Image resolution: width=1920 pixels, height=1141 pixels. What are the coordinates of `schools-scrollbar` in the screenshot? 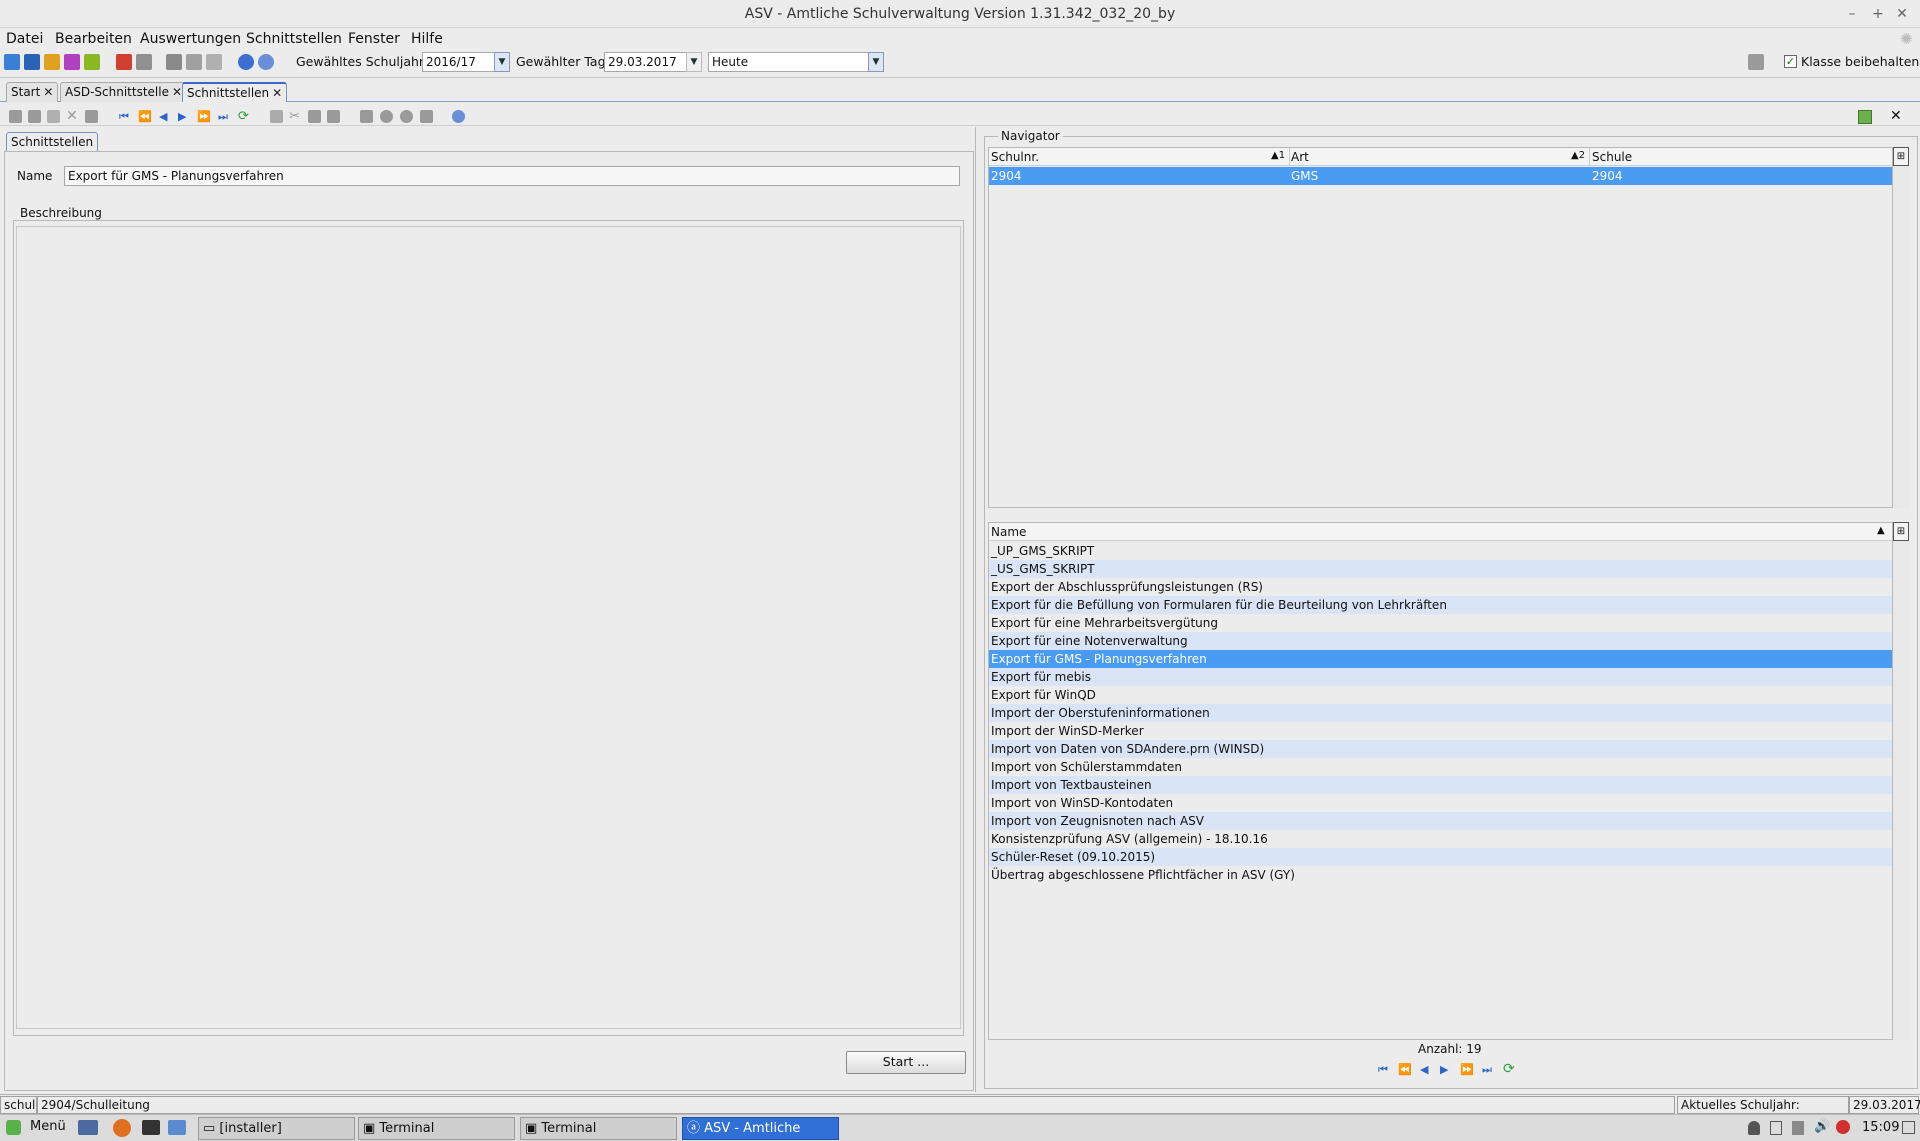 It's located at (1901, 337).